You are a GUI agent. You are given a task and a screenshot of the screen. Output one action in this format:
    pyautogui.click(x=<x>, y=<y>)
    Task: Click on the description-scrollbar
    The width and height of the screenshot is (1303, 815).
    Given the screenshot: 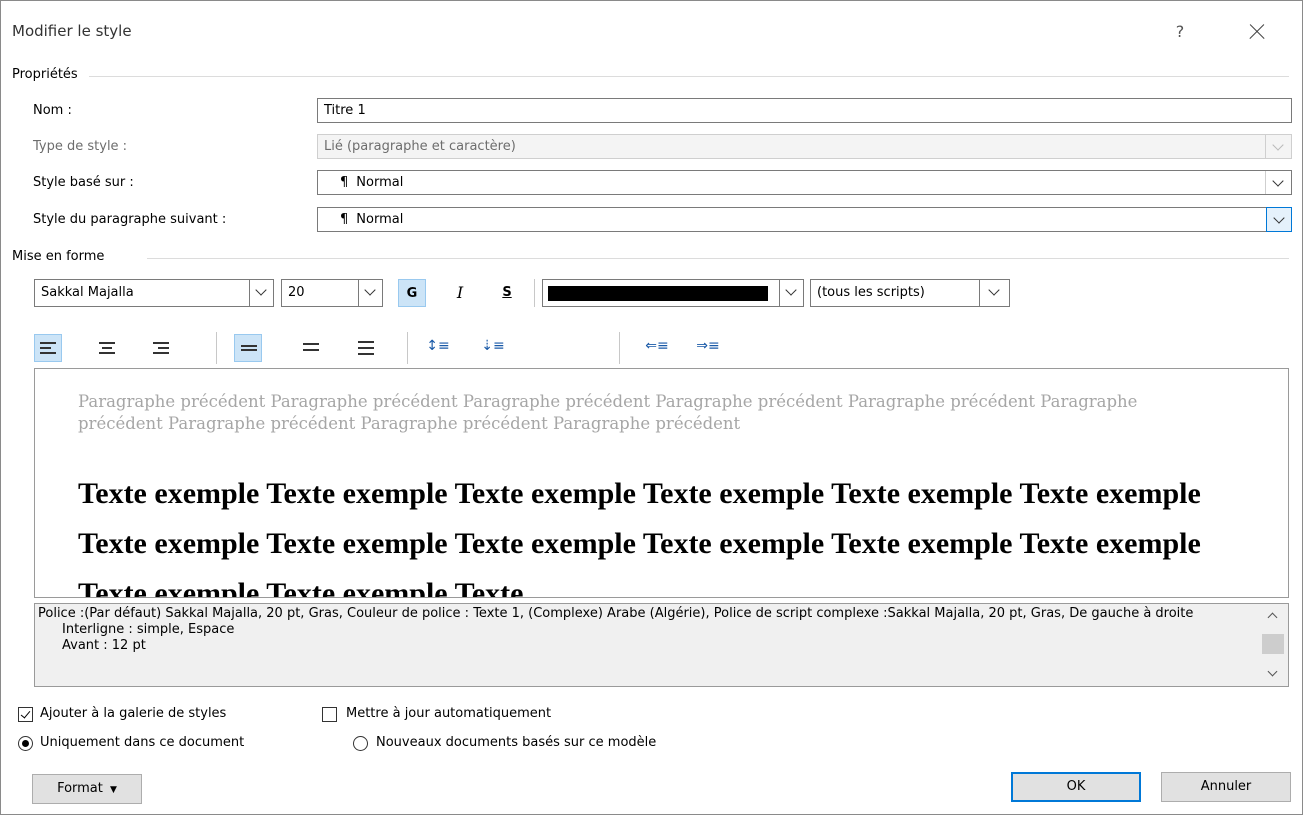 What is the action you would take?
    pyautogui.click(x=1273, y=645)
    